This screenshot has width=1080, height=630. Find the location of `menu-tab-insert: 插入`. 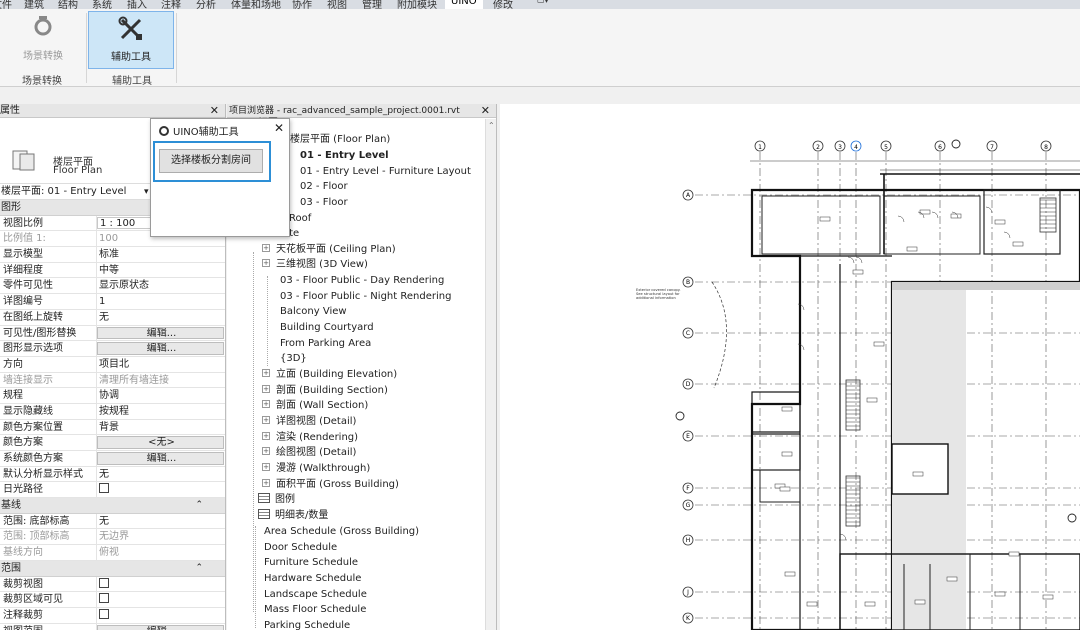

menu-tab-insert: 插入 is located at coordinates (137, 4).